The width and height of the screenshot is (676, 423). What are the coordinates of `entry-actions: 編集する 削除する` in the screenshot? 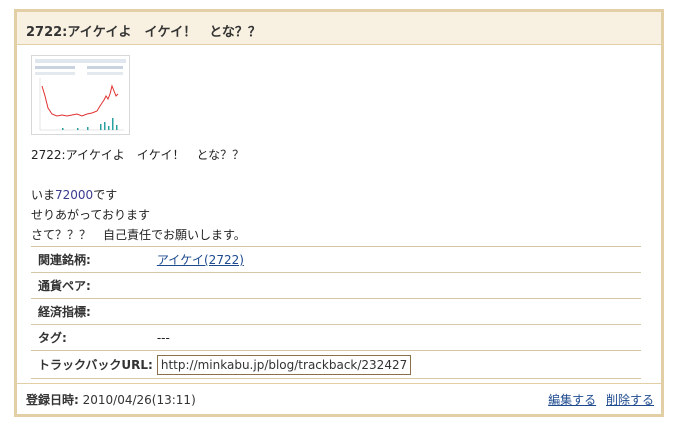 It's located at (598, 399).